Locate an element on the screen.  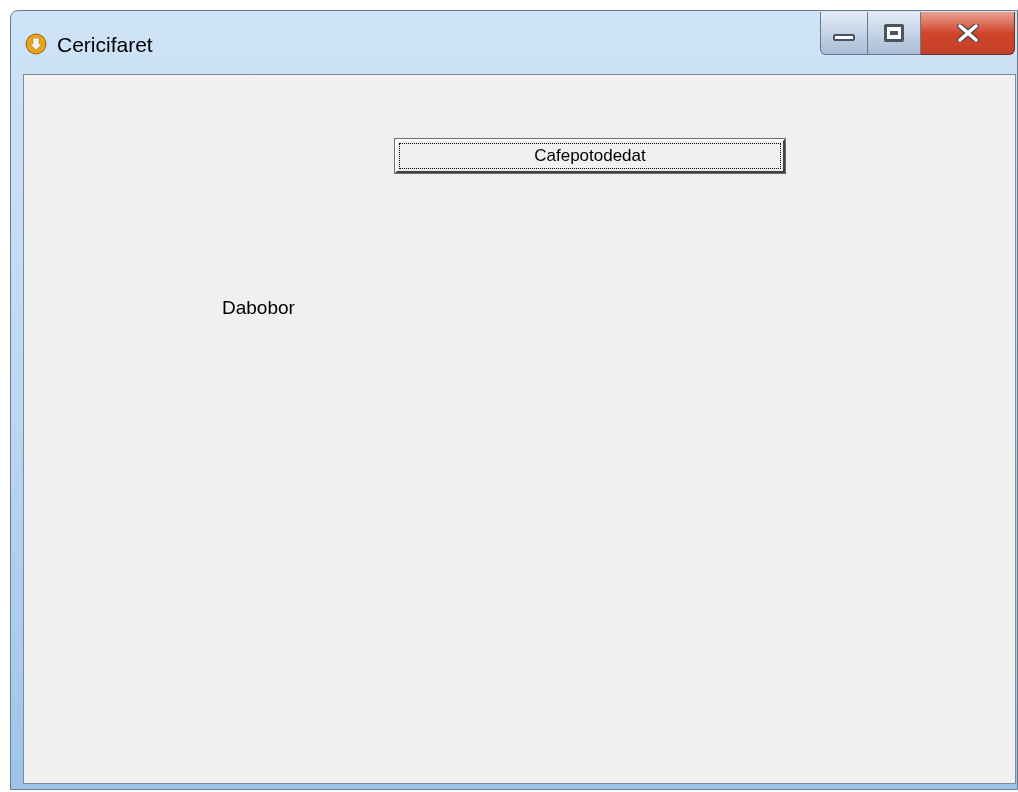
close-icon is located at coordinates (967, 33).